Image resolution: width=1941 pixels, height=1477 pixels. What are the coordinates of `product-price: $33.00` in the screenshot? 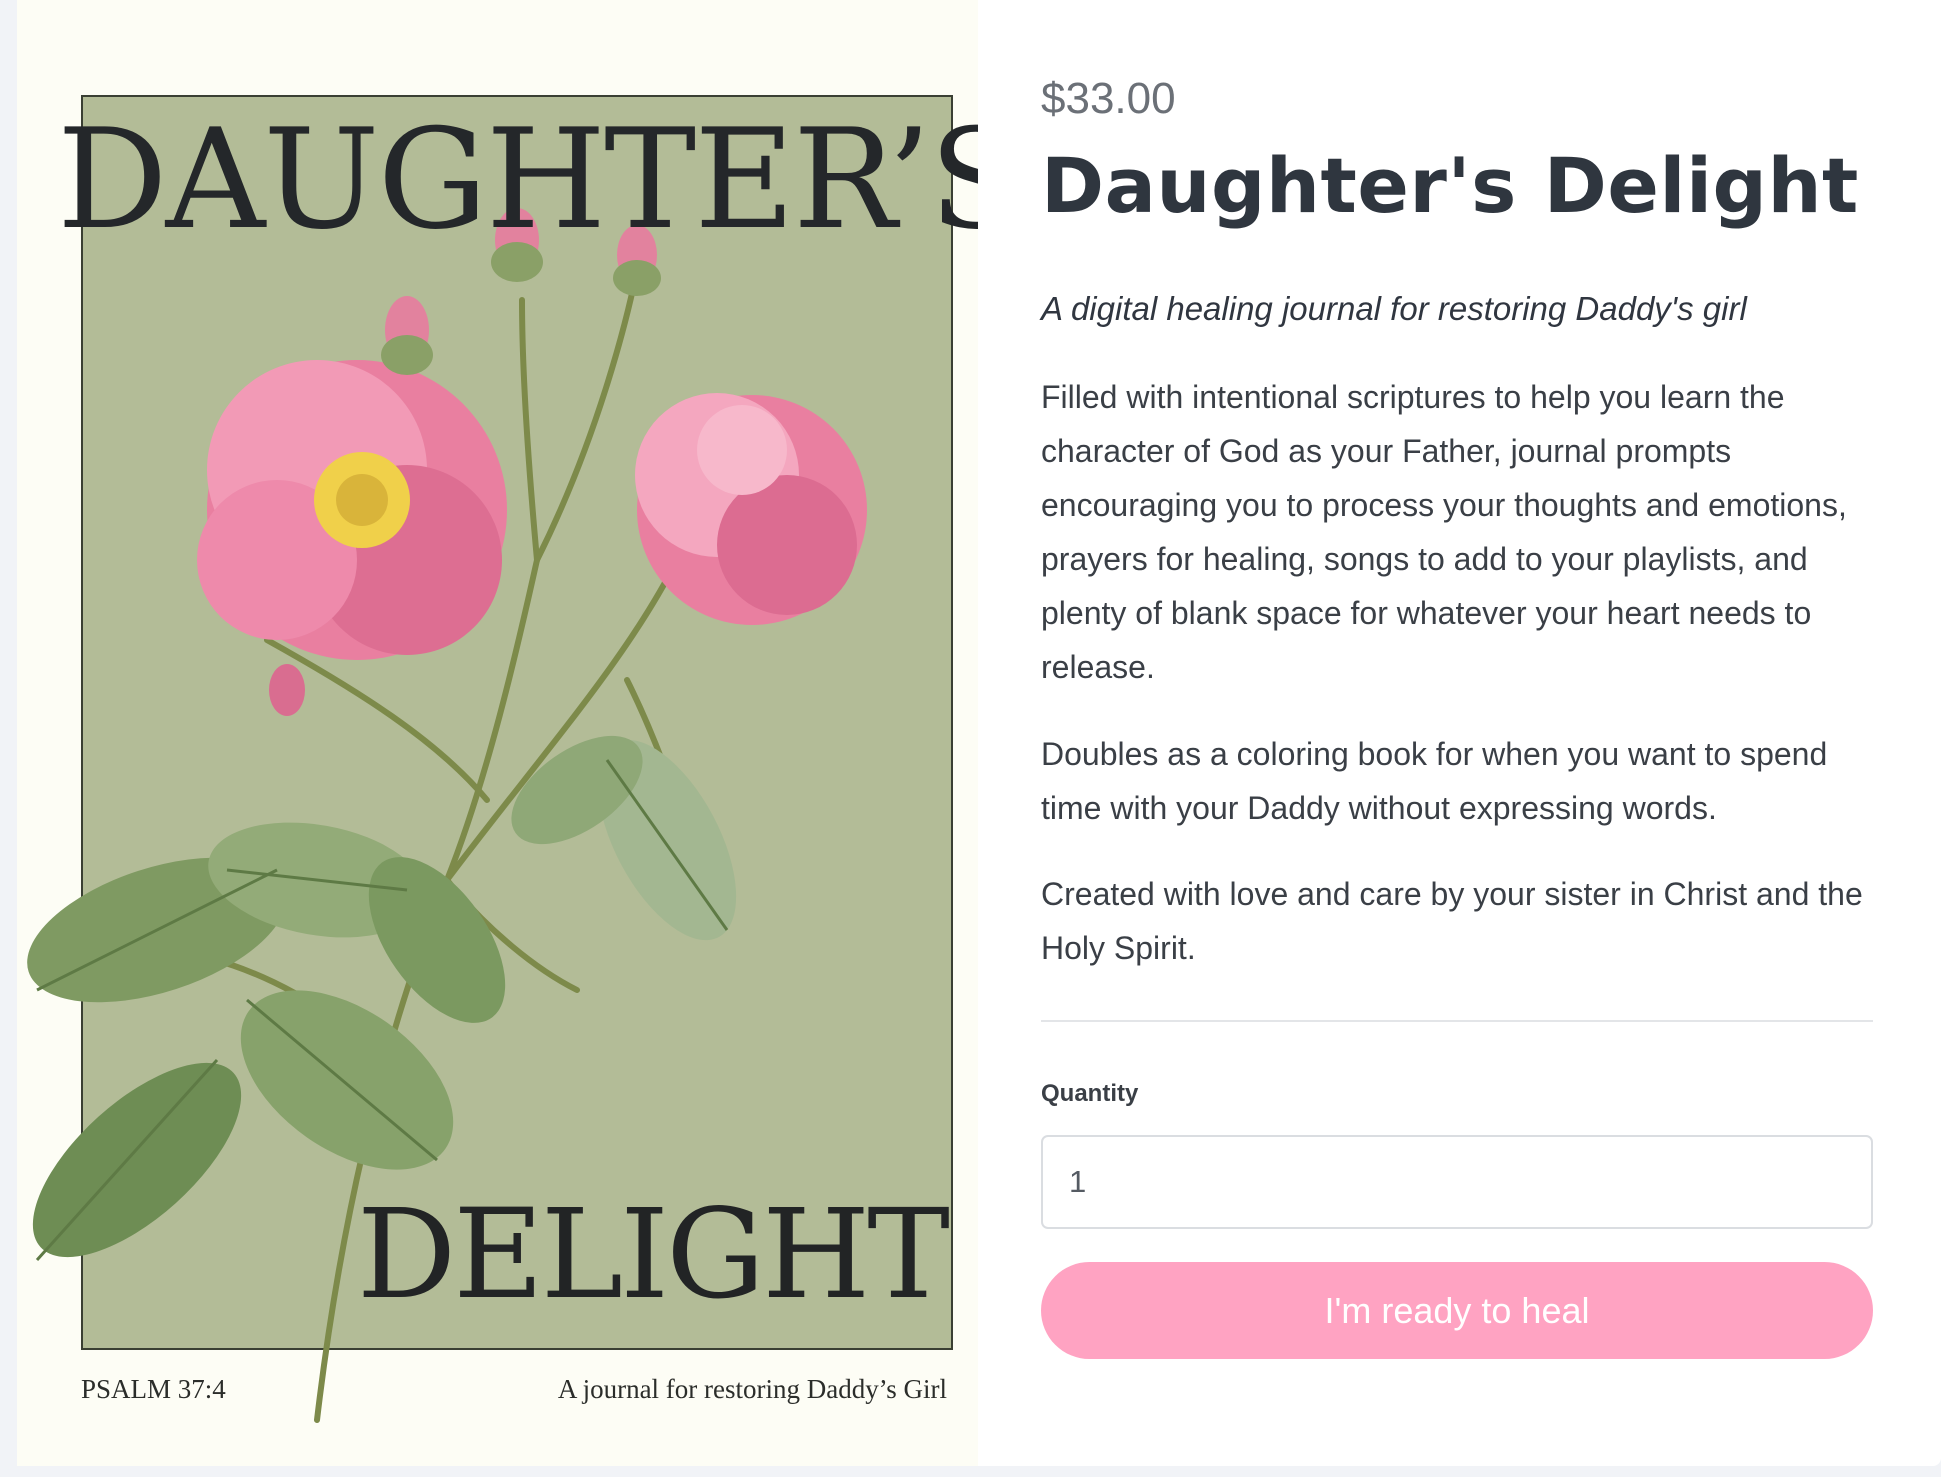 It's located at (1108, 98).